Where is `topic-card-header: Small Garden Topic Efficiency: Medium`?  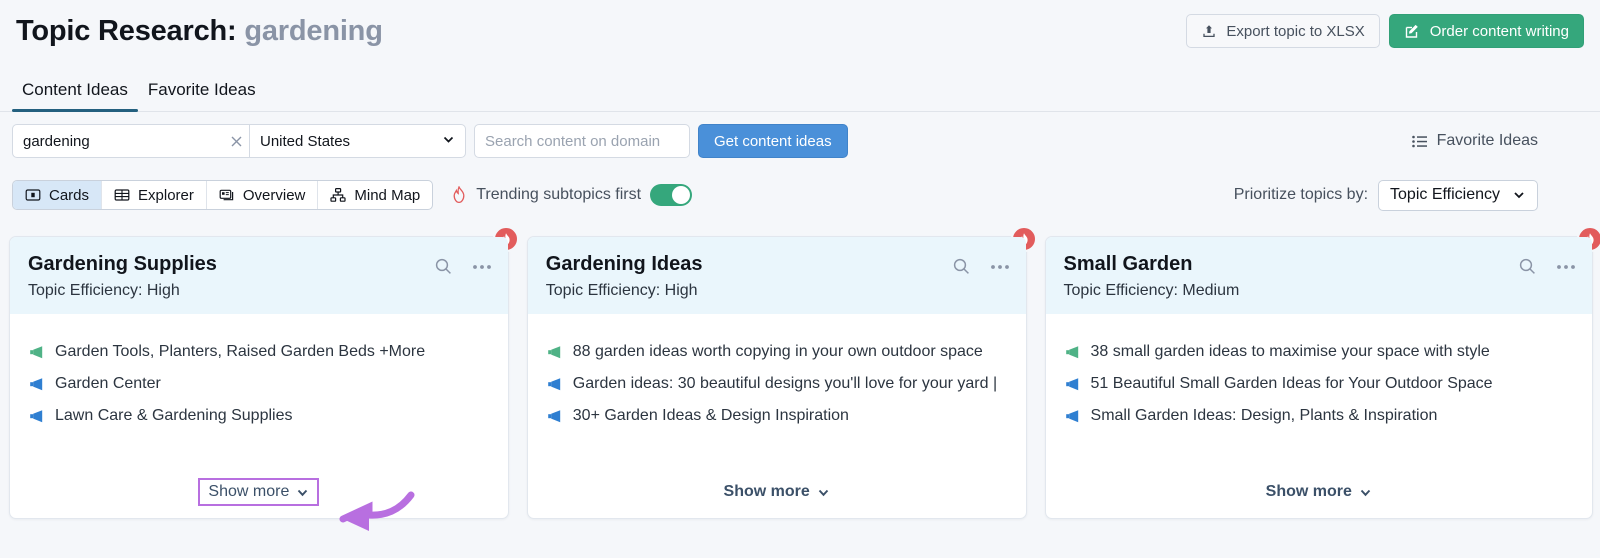 topic-card-header: Small Garden Topic Efficiency: Medium is located at coordinates (1318, 275).